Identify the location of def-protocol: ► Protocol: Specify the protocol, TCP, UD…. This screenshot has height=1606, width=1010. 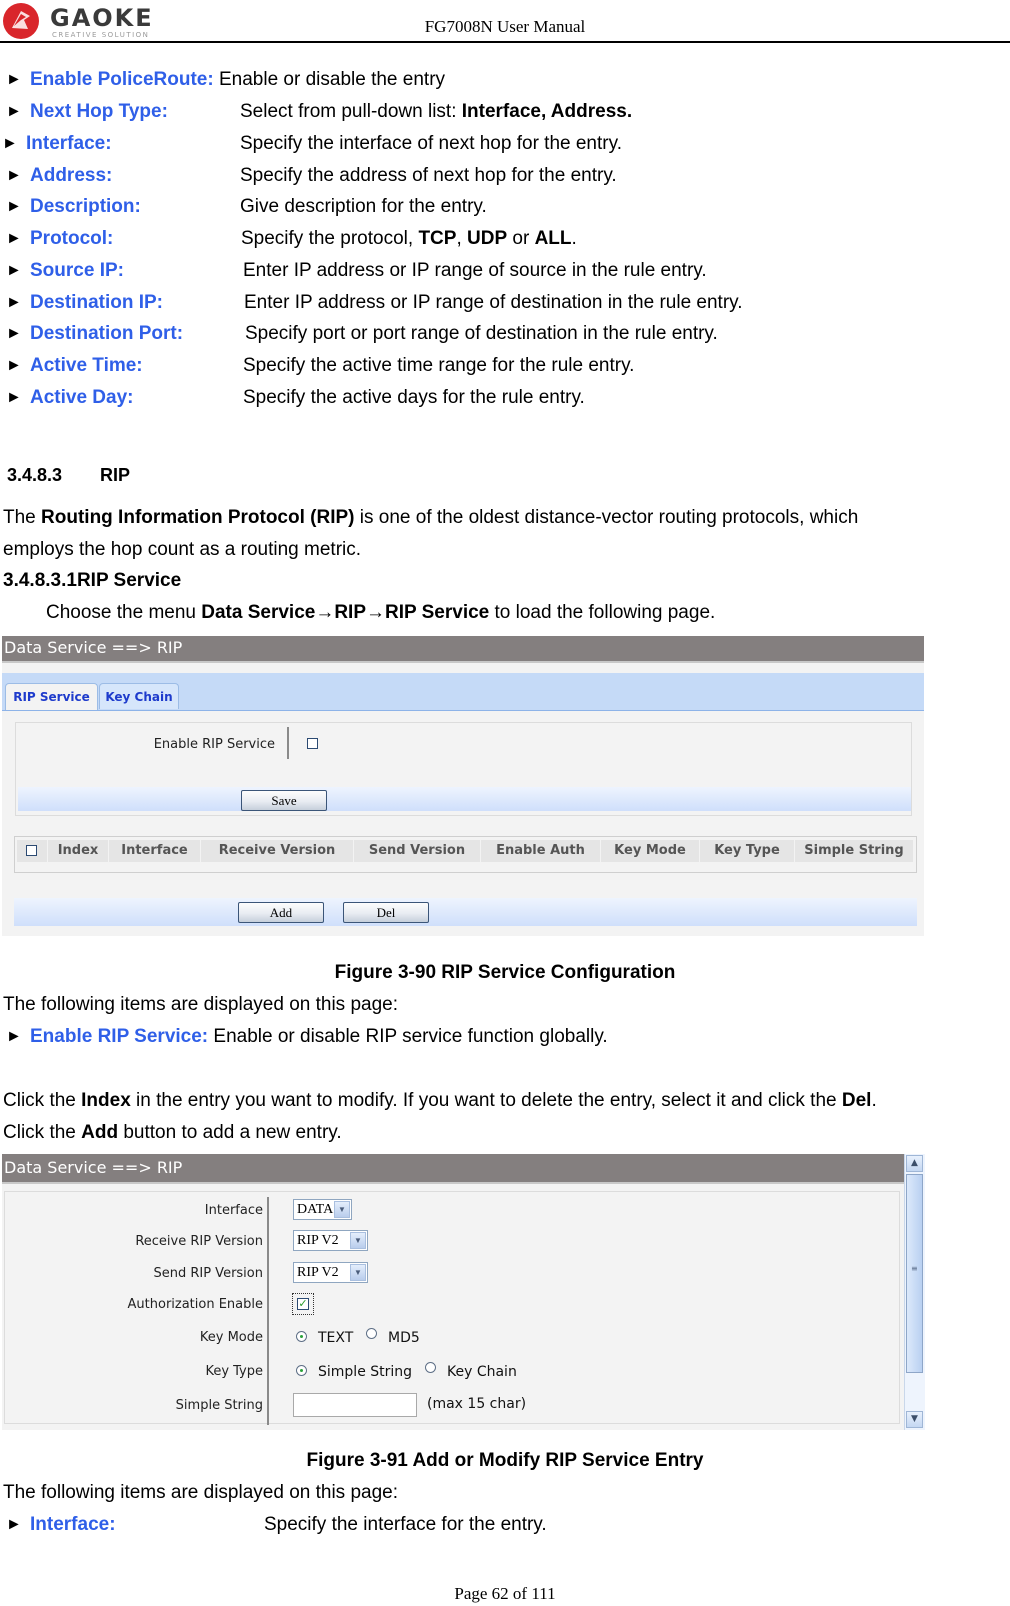
(456, 239).